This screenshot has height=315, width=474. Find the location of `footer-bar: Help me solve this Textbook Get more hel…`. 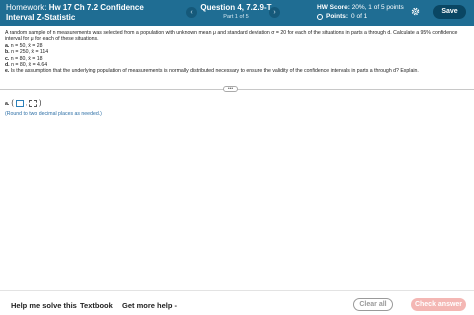

footer-bar: Help me solve this Textbook Get more hel… is located at coordinates (237, 302).